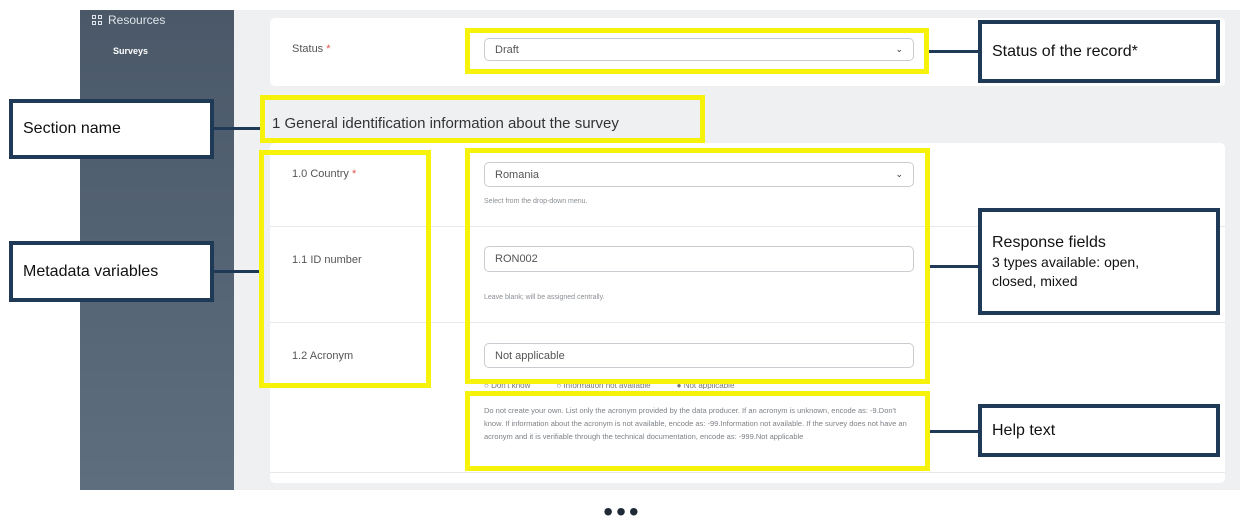  Describe the element at coordinates (111, 271) in the screenshot. I see `callout-metadata-variables: Metadata variables` at that location.